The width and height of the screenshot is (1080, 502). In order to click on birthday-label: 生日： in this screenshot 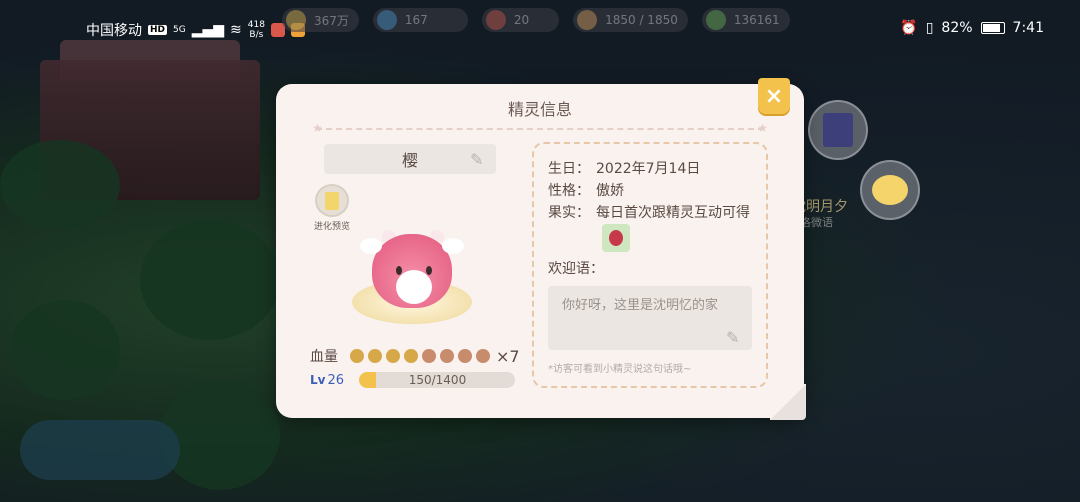, I will do `click(569, 169)`.